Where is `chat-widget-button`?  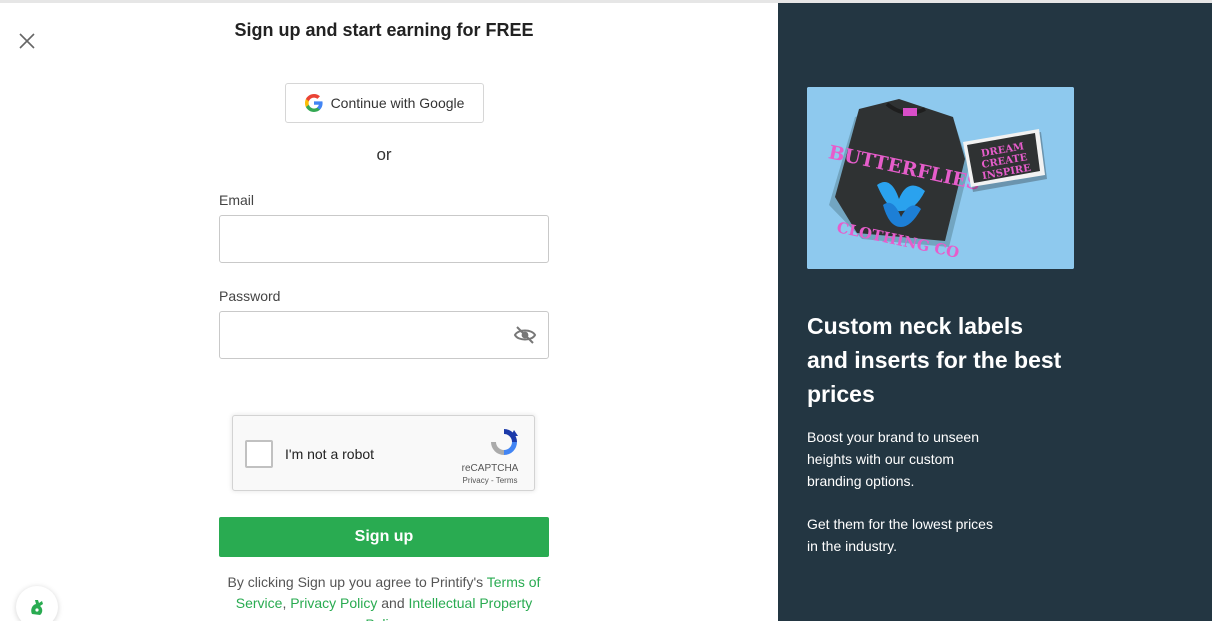 chat-widget-button is located at coordinates (37, 603).